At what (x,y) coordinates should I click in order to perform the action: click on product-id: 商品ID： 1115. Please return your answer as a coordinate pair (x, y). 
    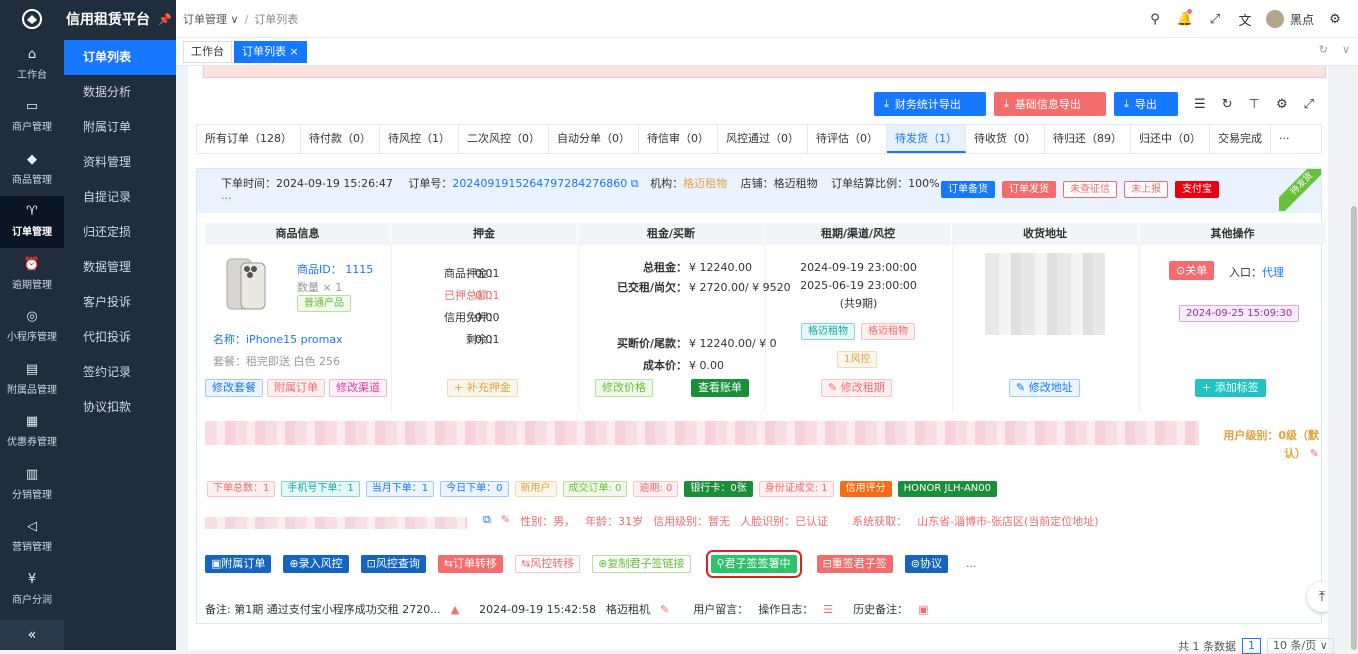
    Looking at the image, I should click on (335, 269).